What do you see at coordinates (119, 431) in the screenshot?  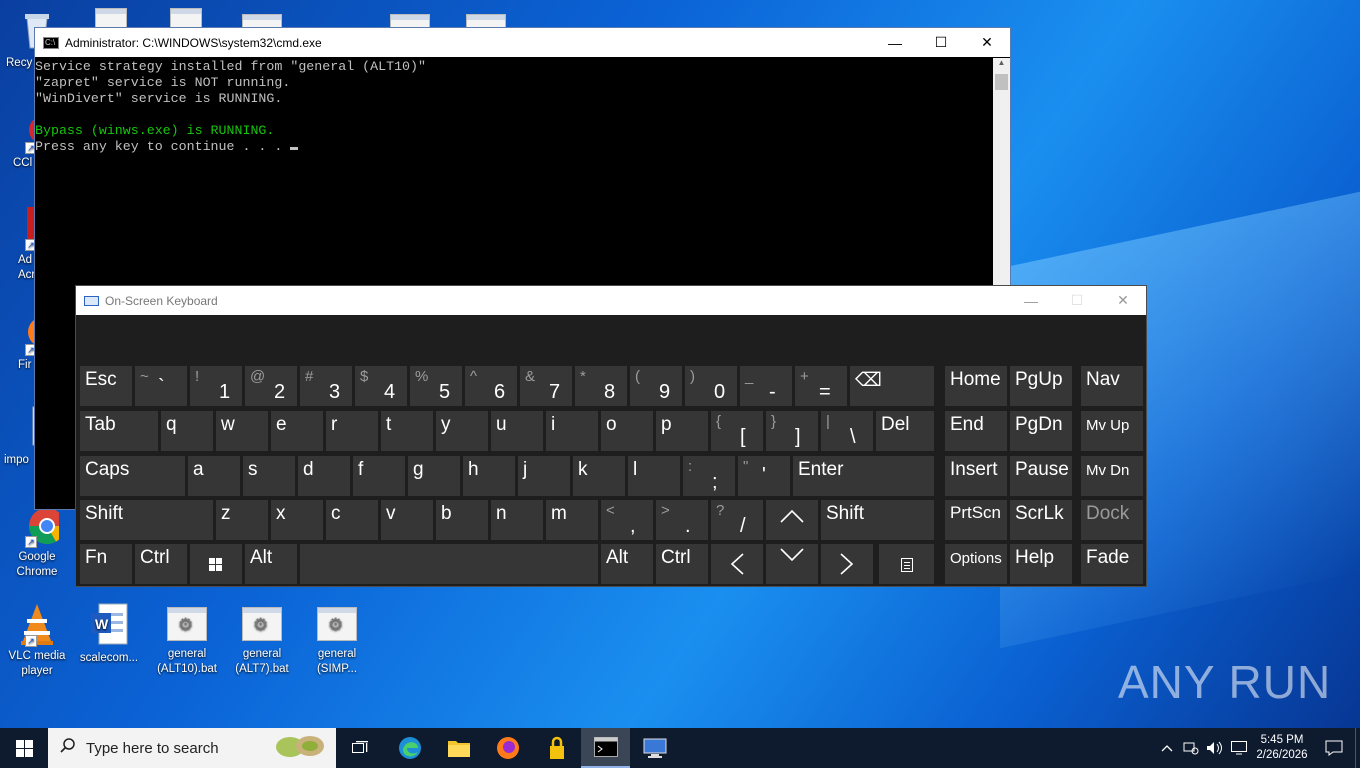 I see `key-tab: Tab` at bounding box center [119, 431].